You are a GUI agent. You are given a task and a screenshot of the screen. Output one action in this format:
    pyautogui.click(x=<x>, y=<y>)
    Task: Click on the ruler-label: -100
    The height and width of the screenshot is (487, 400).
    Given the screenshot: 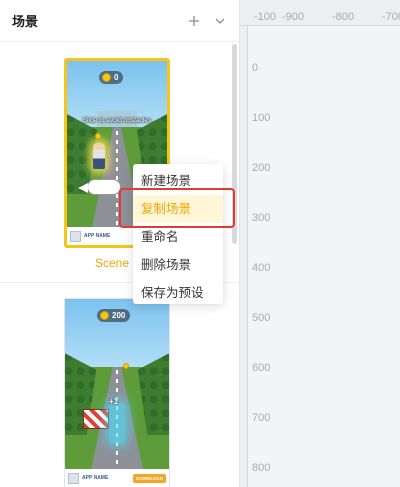 What is the action you would take?
    pyautogui.click(x=265, y=17)
    